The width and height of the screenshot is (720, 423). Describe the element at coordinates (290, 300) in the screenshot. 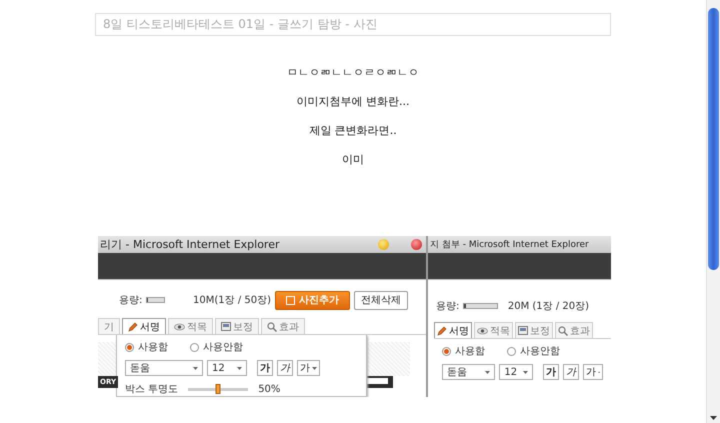

I see `square-icon` at that location.